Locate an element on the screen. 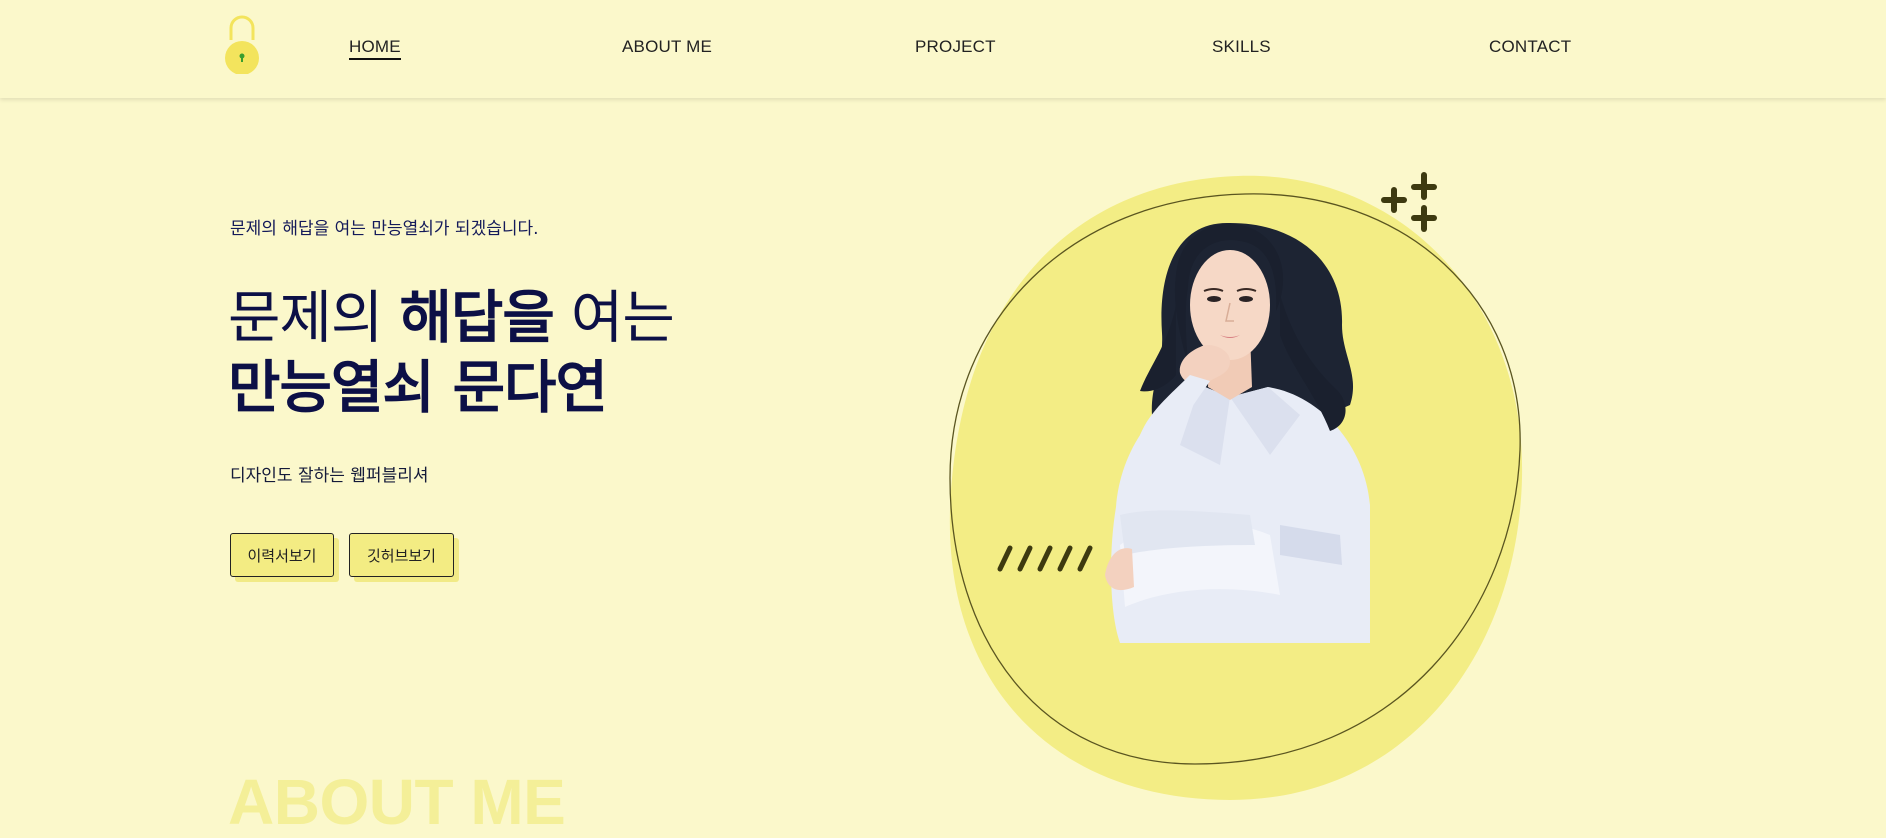 Image resolution: width=1886 pixels, height=838 pixels. about-me-heading: ABOUT ME is located at coordinates (397, 802).